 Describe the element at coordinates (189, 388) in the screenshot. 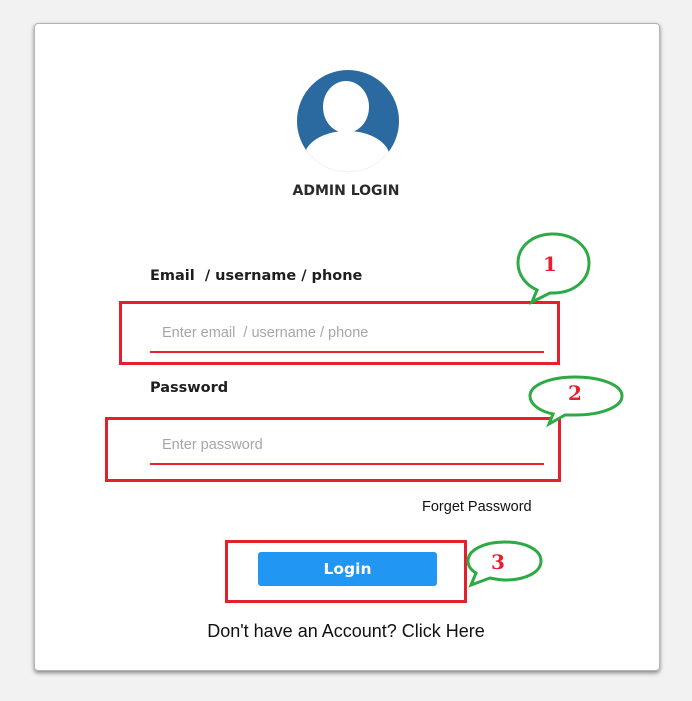

I see `password-label: Password` at that location.